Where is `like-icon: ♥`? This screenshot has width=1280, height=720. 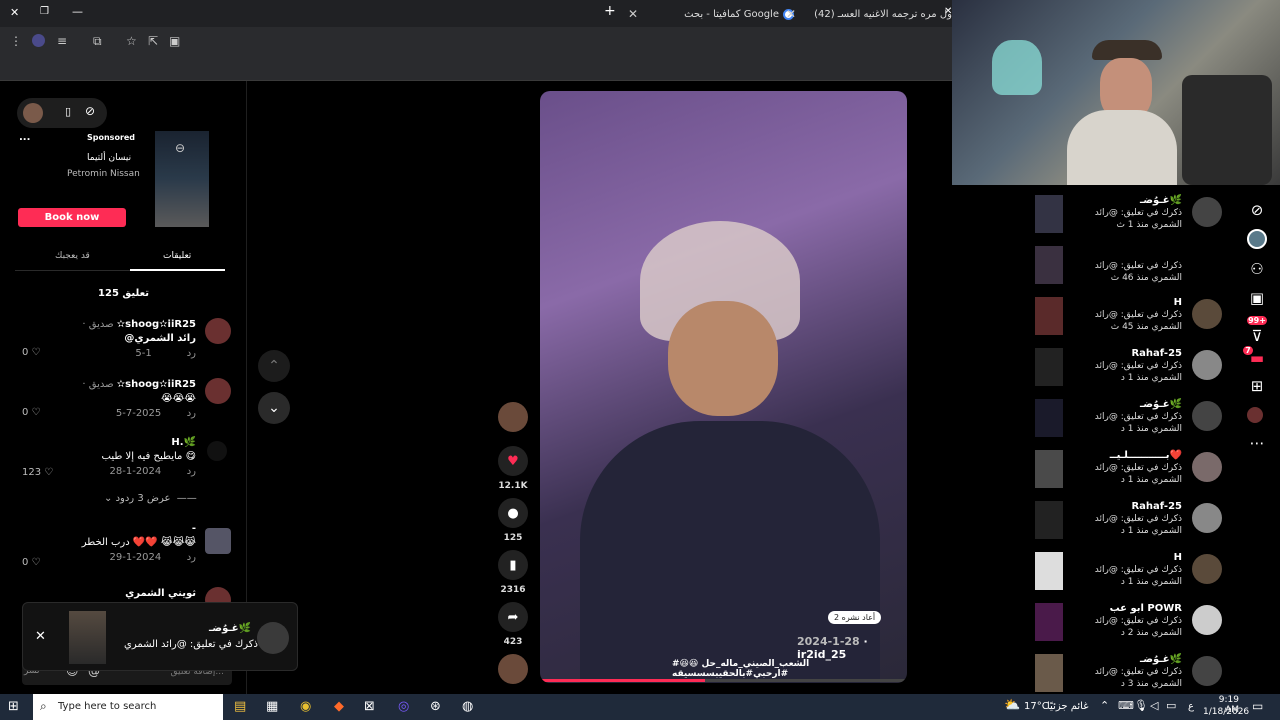 like-icon: ♥ is located at coordinates (513, 461).